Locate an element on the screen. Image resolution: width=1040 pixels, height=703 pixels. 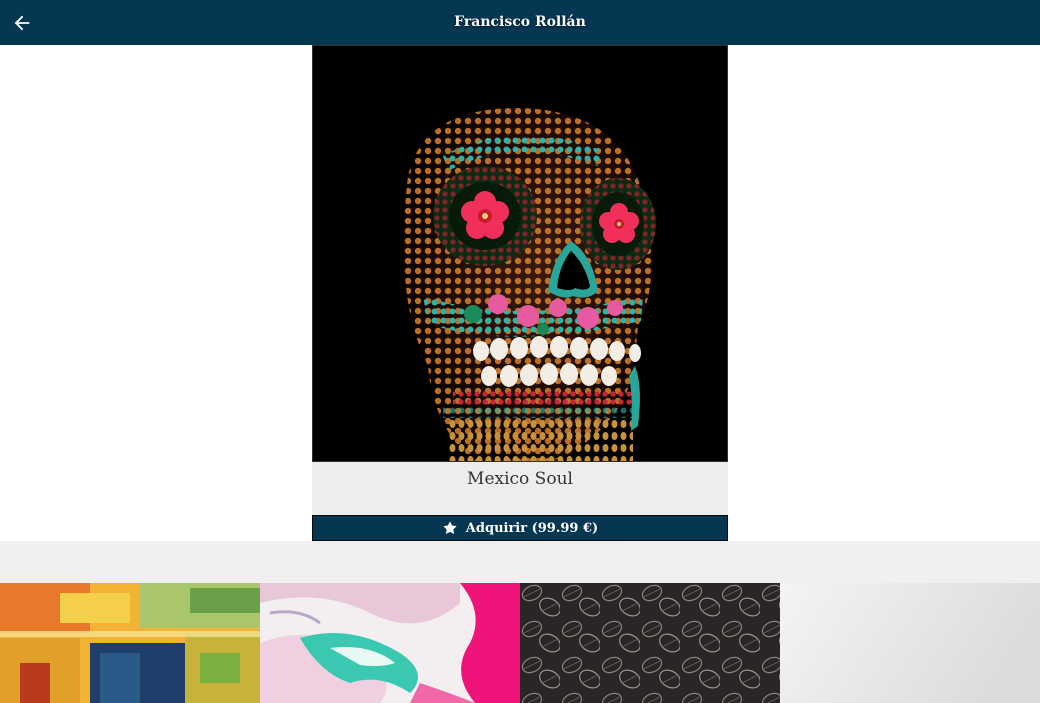
artwork-title: Mexico Soul is located at coordinates (520, 488).